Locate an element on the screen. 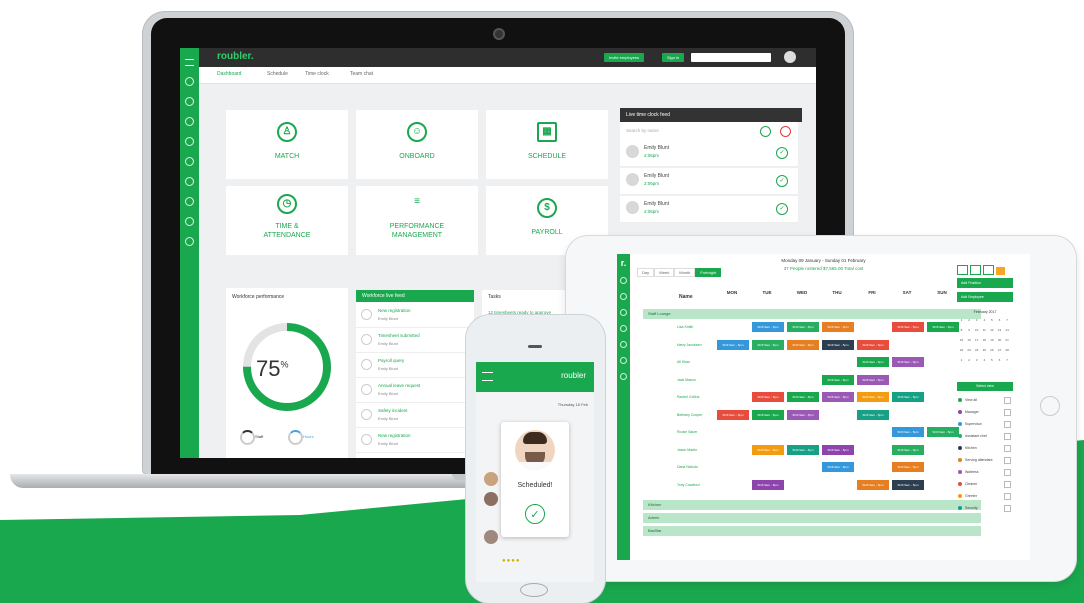 This screenshot has width=1084, height=603. view-item: Serving attendant is located at coordinates (985, 460).